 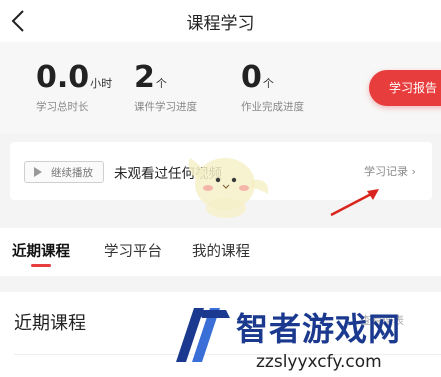 I want to click on stat-label: 作业完成进度, so click(x=272, y=107).